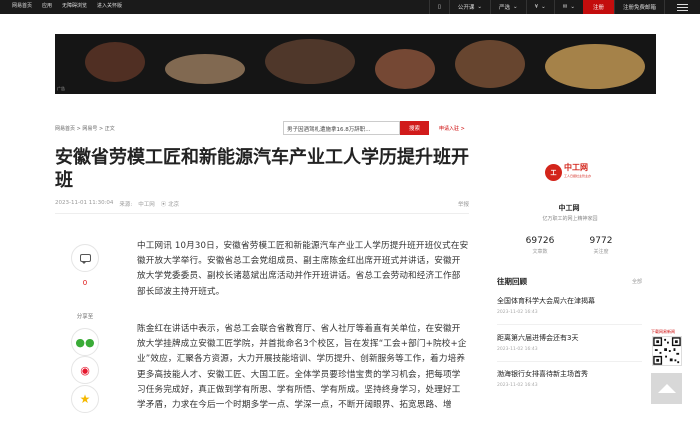 This screenshot has width=700, height=430. What do you see at coordinates (572, 305) in the screenshot?
I see `review-item: 全国体育科学大会周六在津揭幕 2023-11-02 16:43` at bounding box center [572, 305].